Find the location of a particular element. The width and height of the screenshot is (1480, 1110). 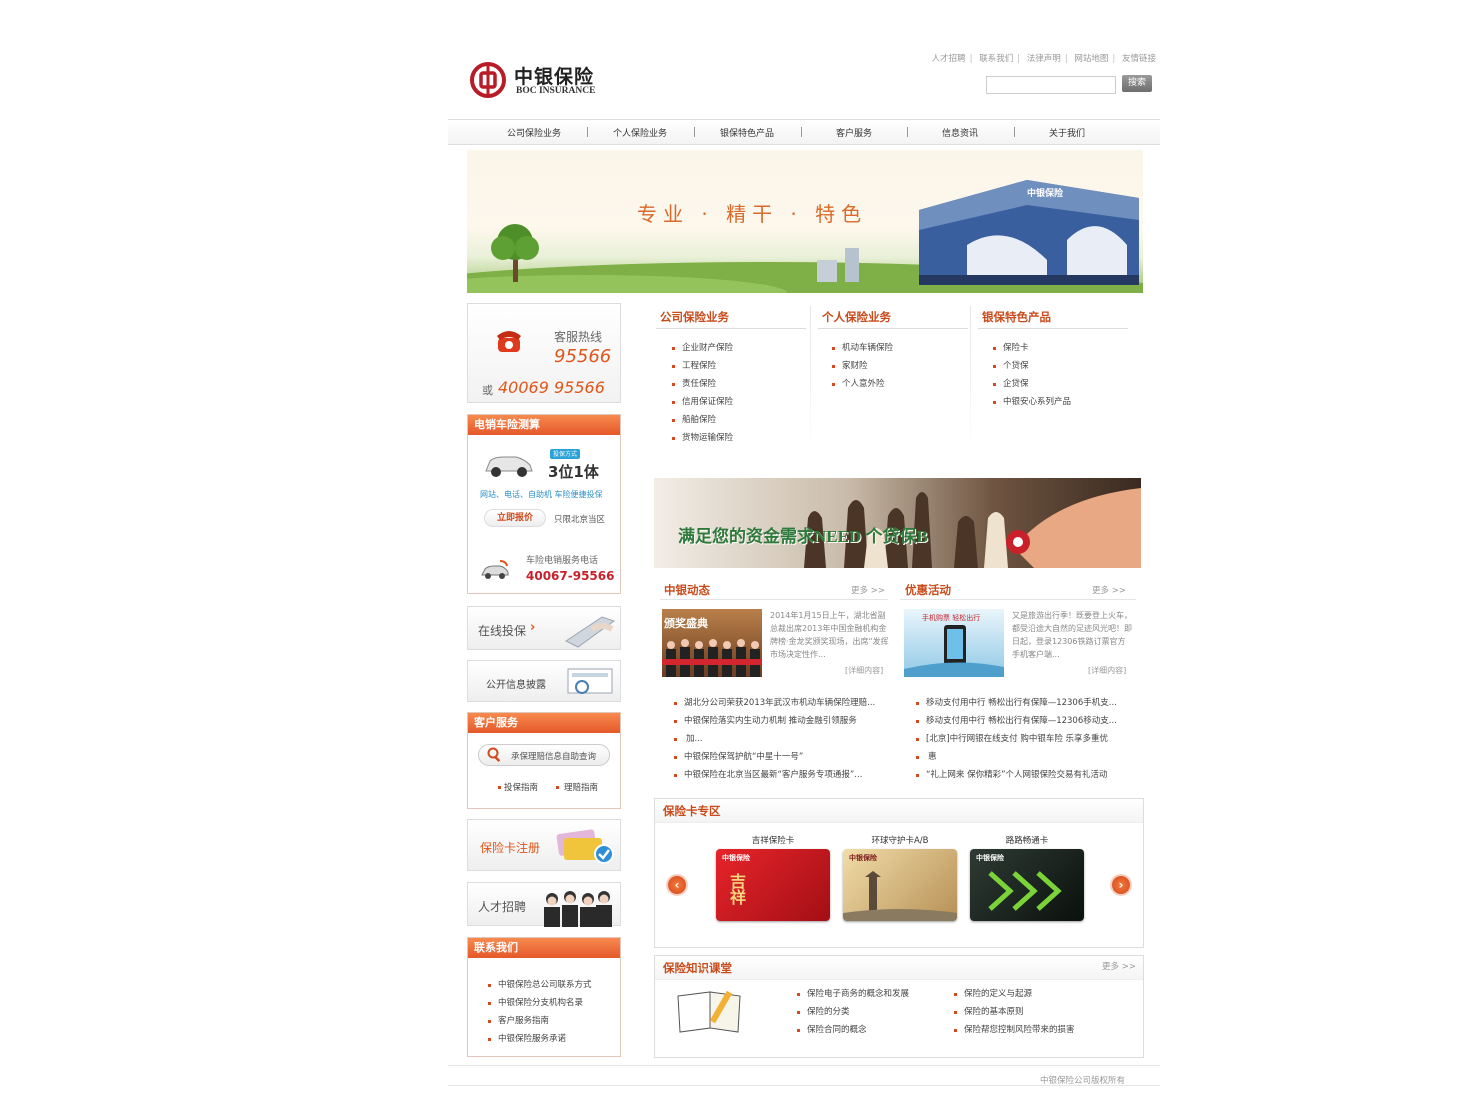

offers-item: [北京]中行网银在线支付 购中银车险 乐享多重优 is located at coordinates (1016, 739).